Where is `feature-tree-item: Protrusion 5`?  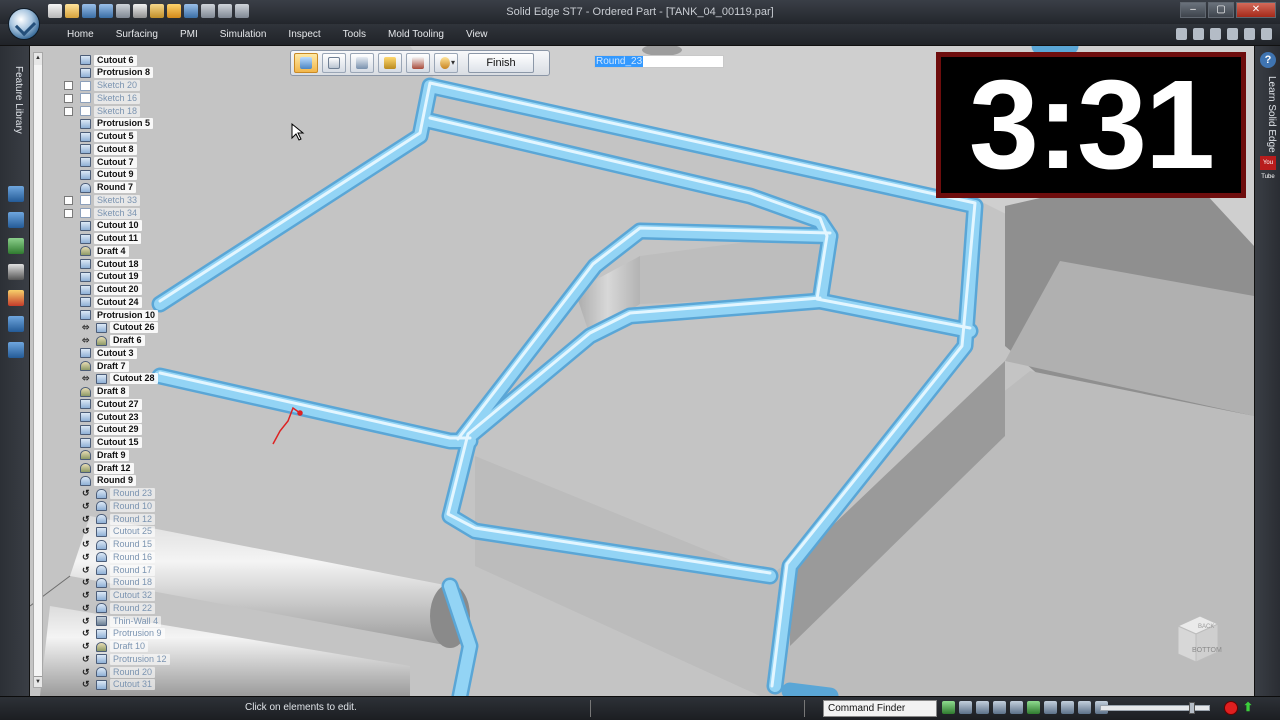
feature-tree-item: Protrusion 5 is located at coordinates (117, 124).